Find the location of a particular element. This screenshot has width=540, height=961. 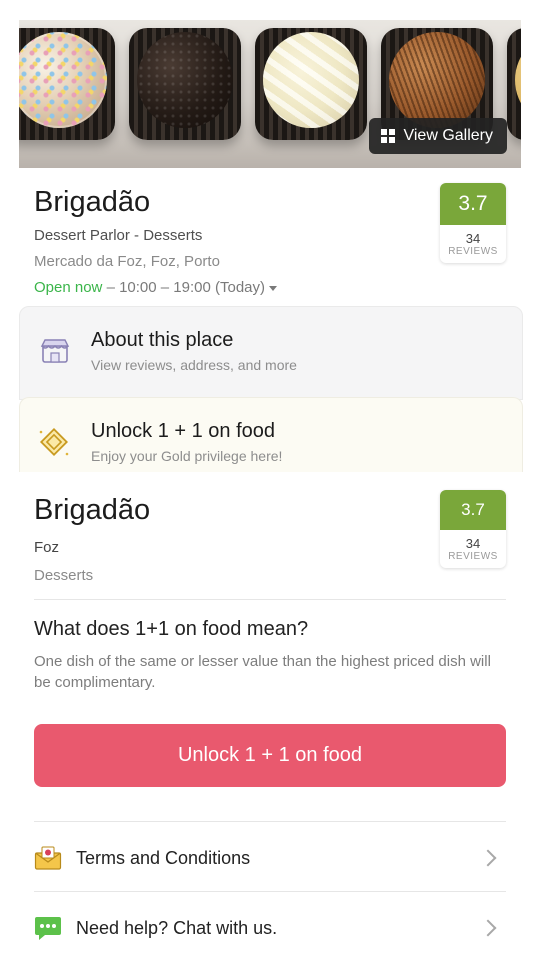

restaurant-name: Brigadão is located at coordinates (92, 202).